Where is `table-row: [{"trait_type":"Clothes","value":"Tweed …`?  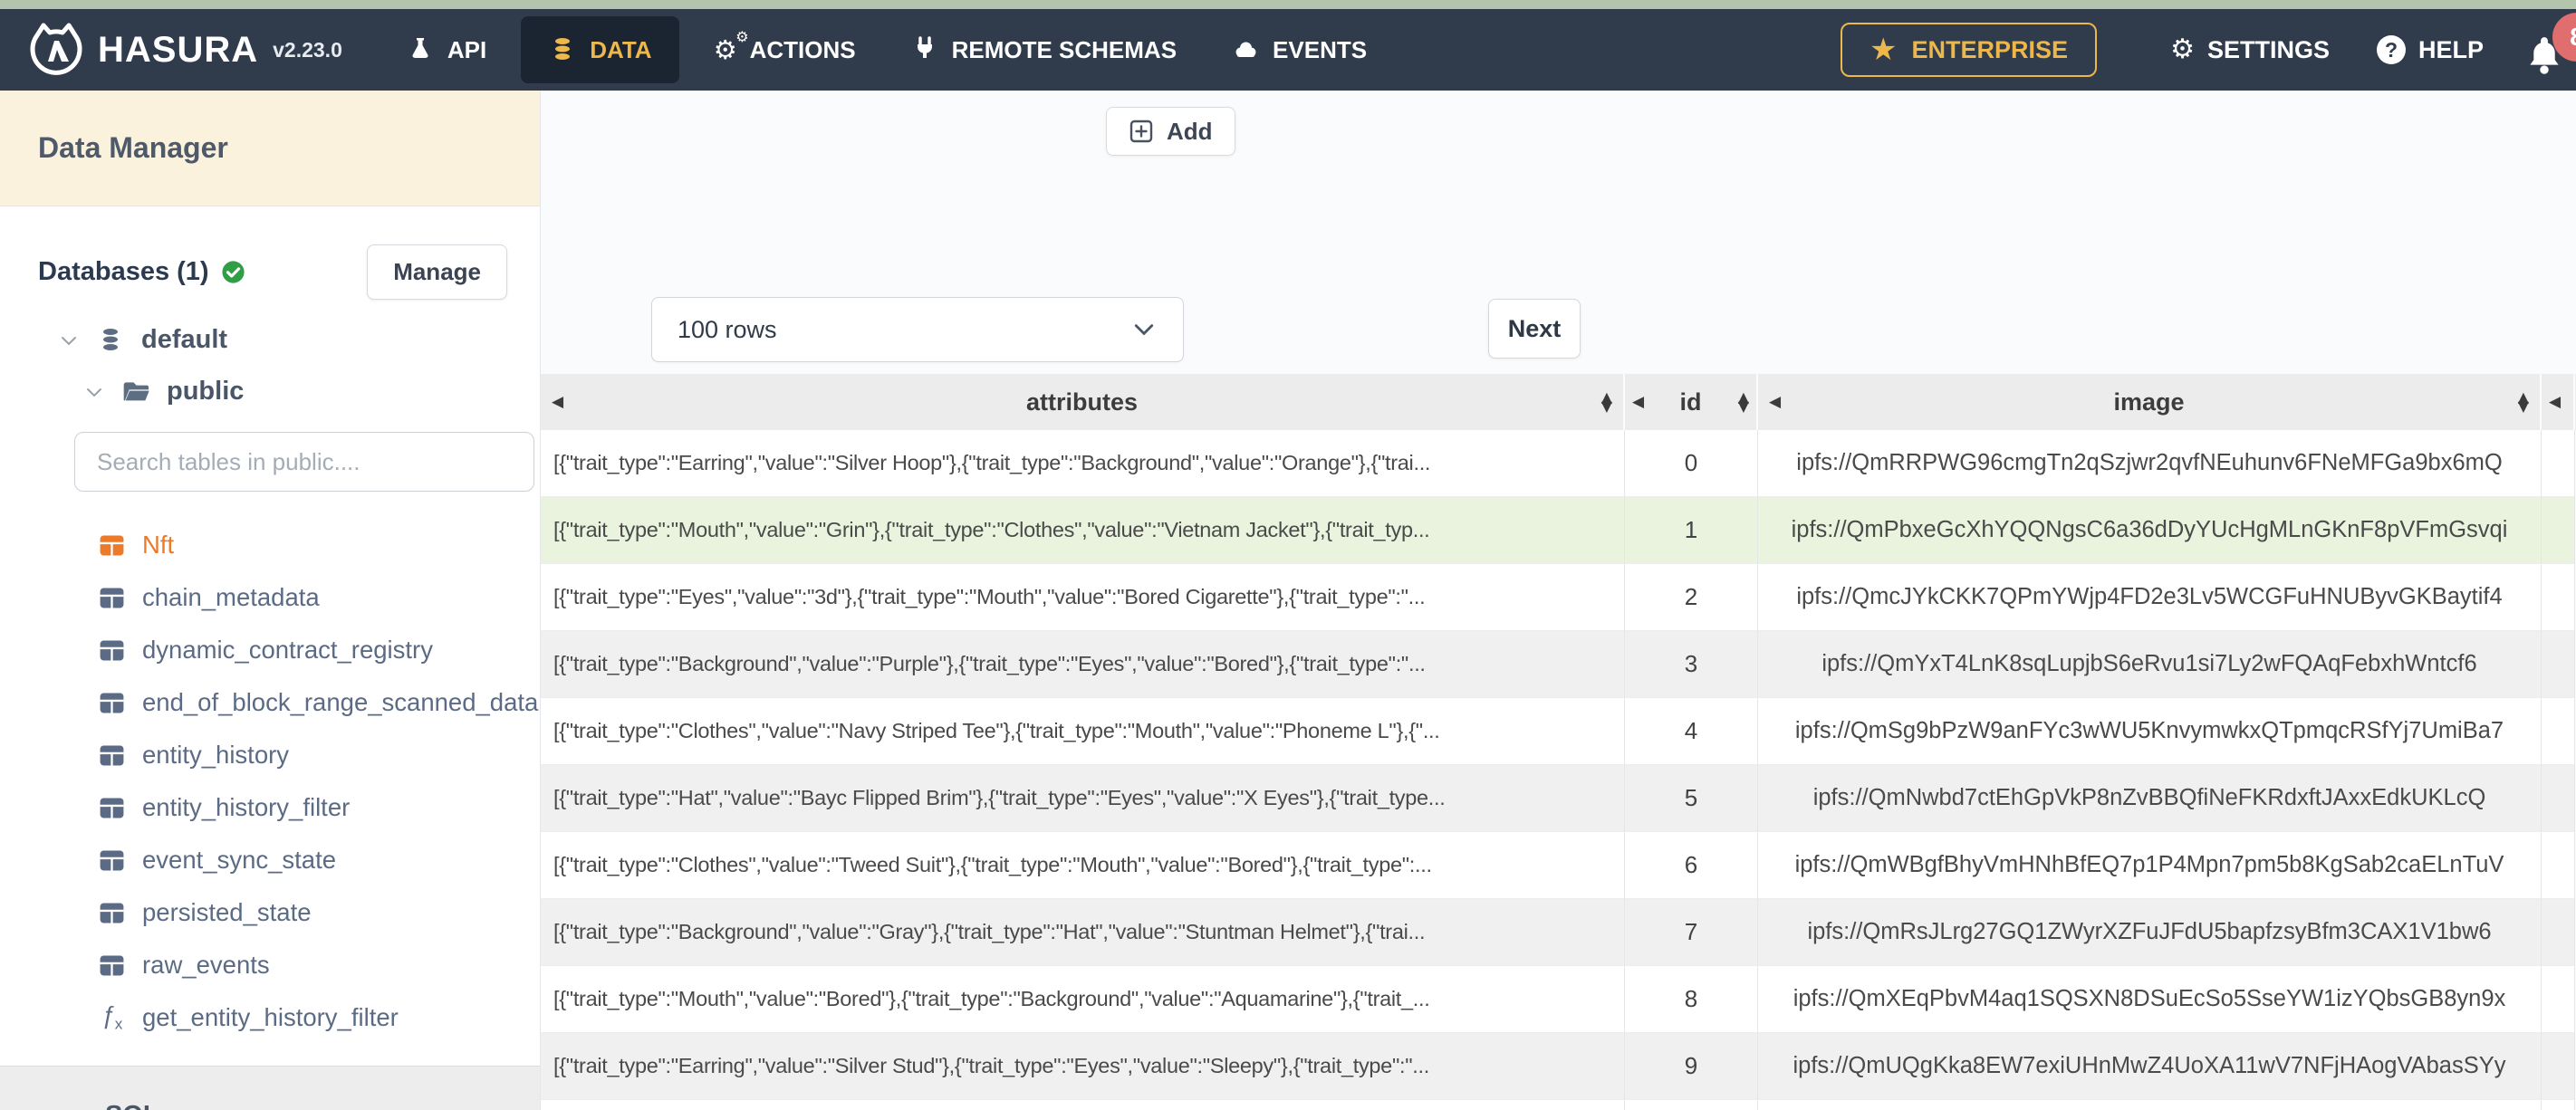
table-row: [{"trait_type":"Clothes","value":"Tweed … is located at coordinates (1558, 866).